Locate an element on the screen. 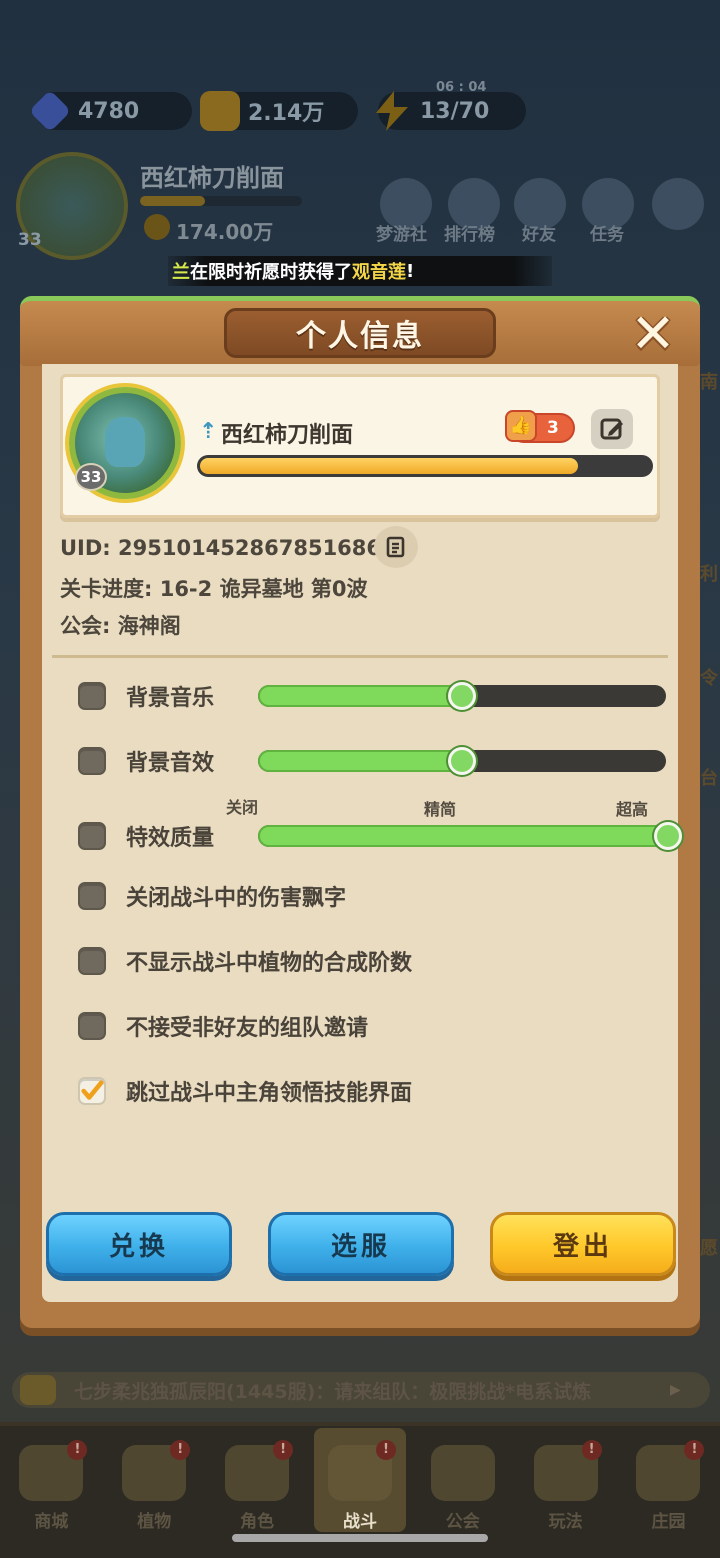 The height and width of the screenshot is (1558, 720). logout-button: 登出 is located at coordinates (583, 1244).